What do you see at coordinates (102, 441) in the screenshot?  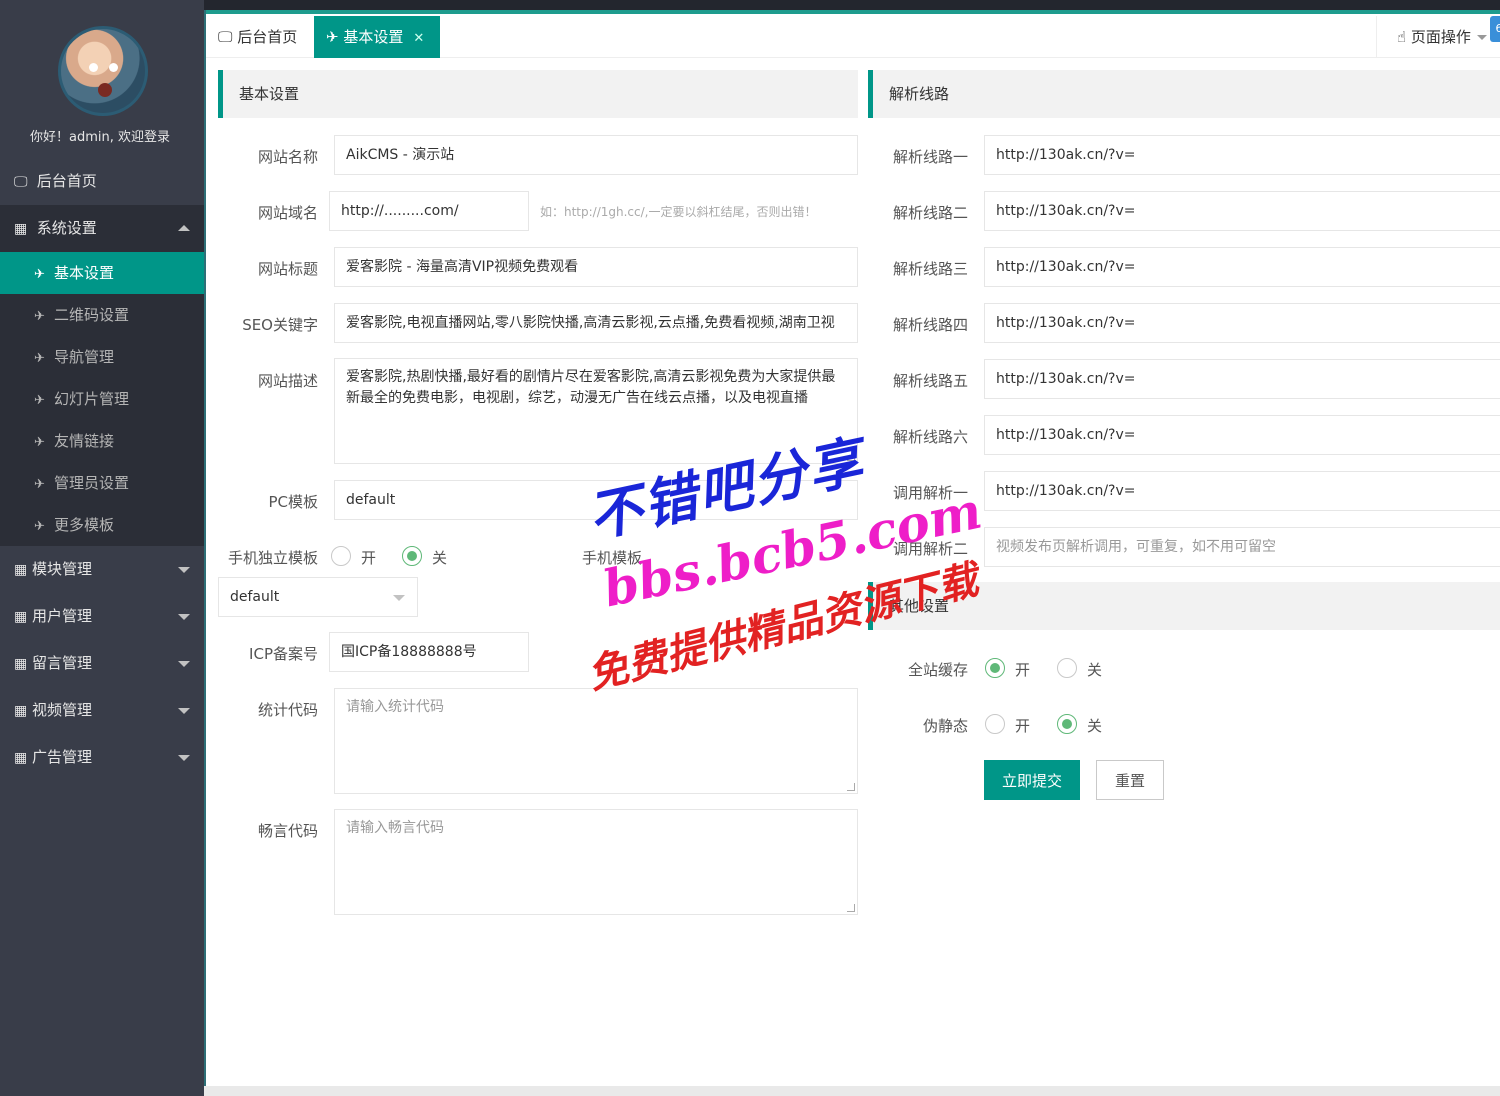 I see `sidebar-subitem-links: ✈ 友情链接` at bounding box center [102, 441].